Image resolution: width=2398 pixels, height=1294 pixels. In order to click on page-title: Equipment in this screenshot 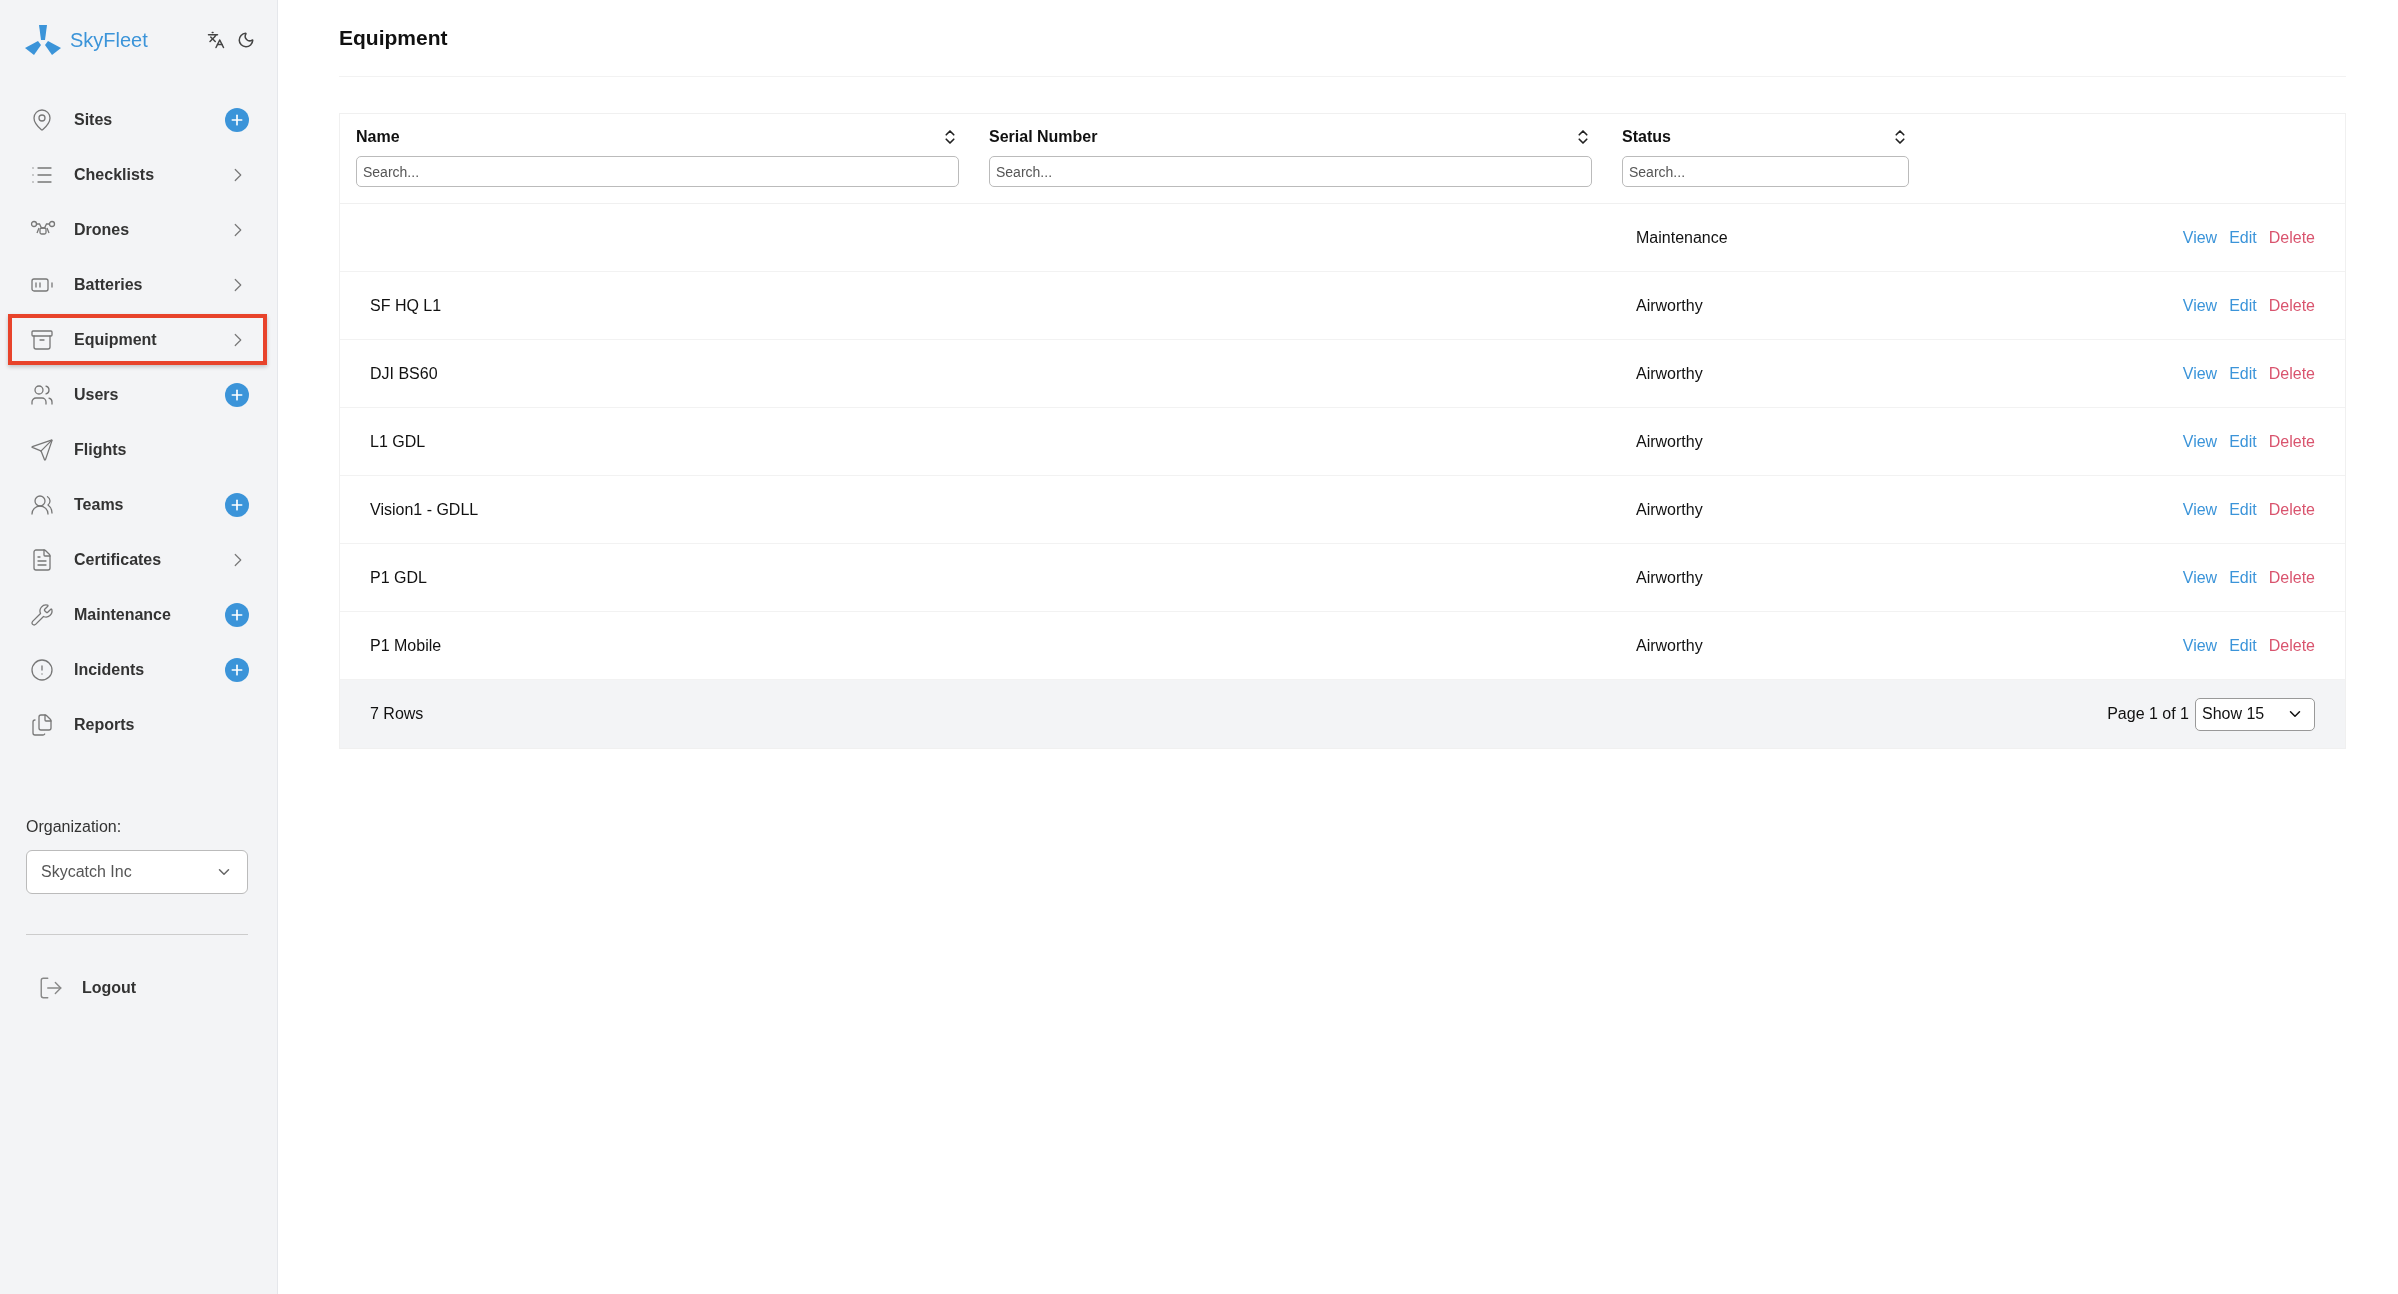, I will do `click(1342, 51)`.